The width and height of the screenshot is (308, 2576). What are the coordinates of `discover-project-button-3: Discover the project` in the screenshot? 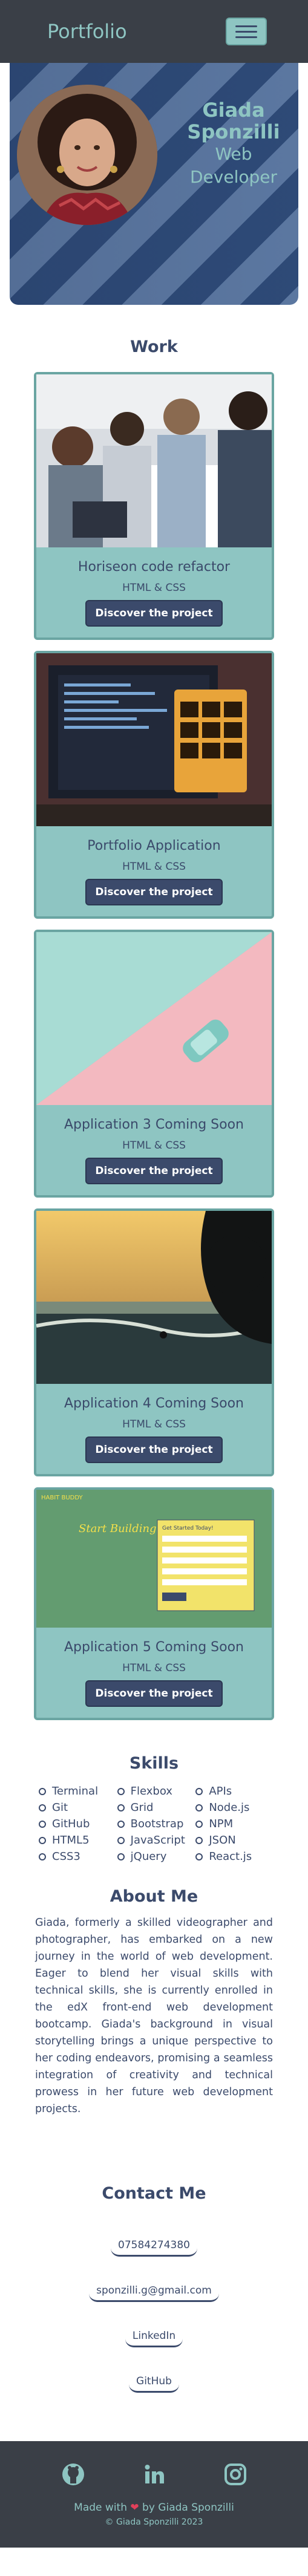 It's located at (154, 1171).